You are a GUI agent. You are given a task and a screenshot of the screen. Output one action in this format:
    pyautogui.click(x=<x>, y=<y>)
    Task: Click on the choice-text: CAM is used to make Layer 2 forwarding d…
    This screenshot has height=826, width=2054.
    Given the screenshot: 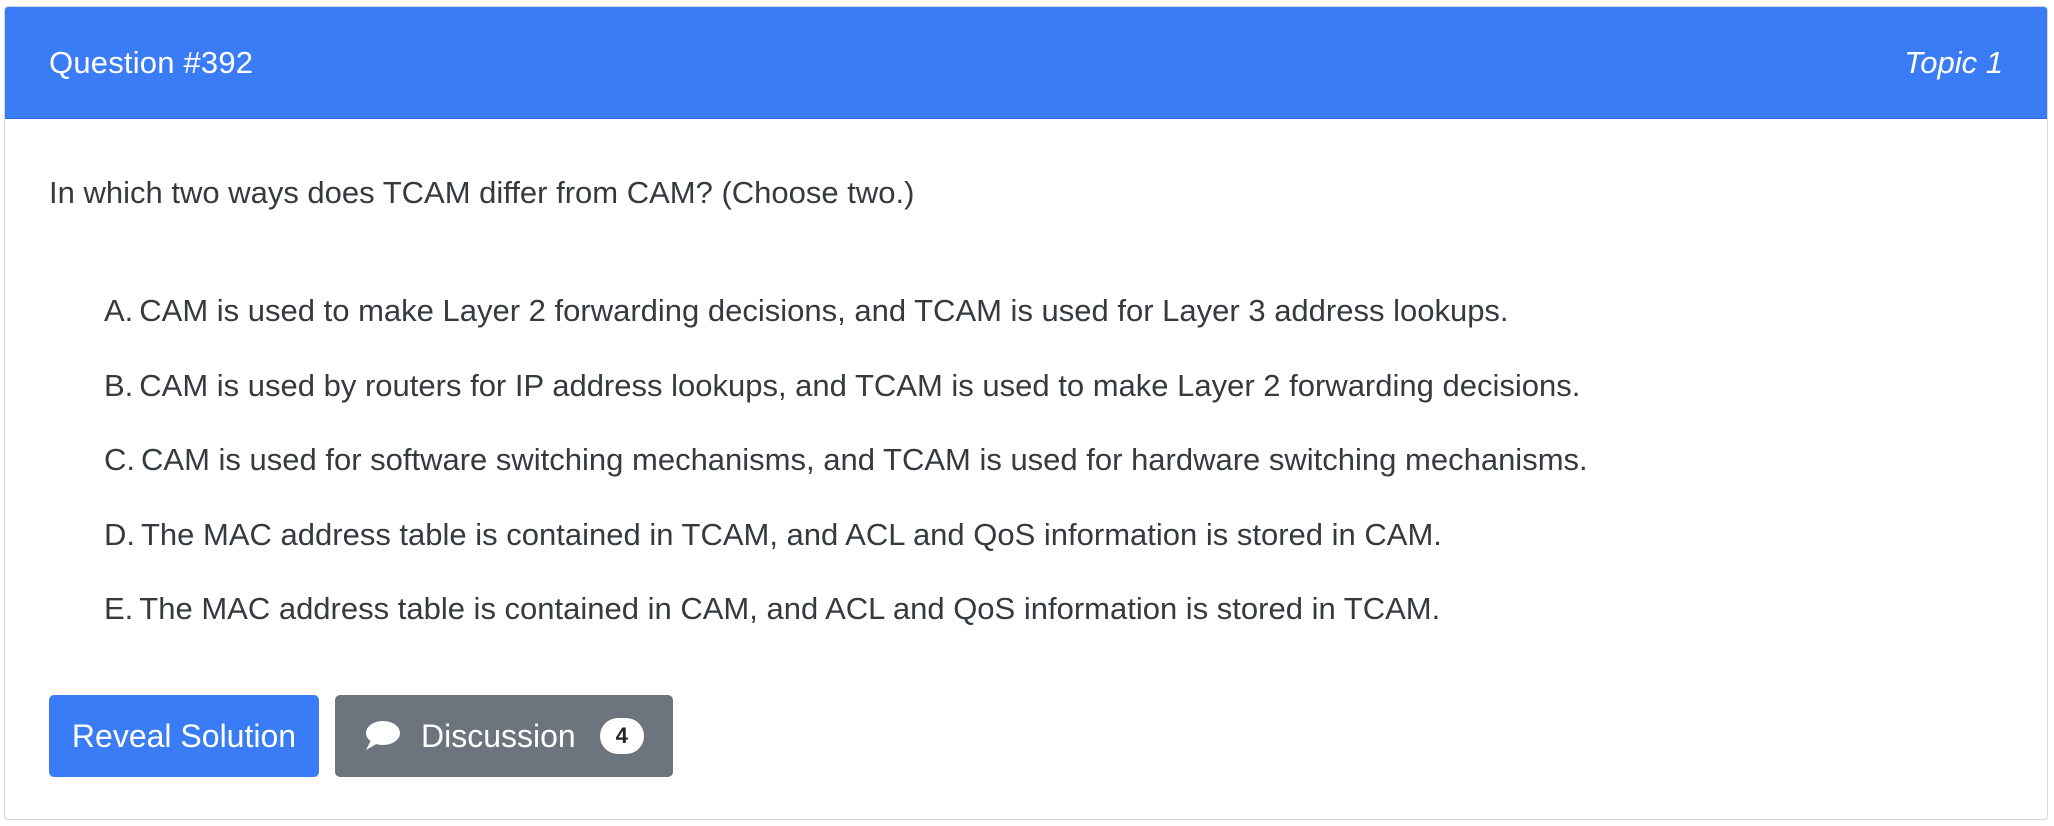 What is the action you would take?
    pyautogui.click(x=824, y=310)
    